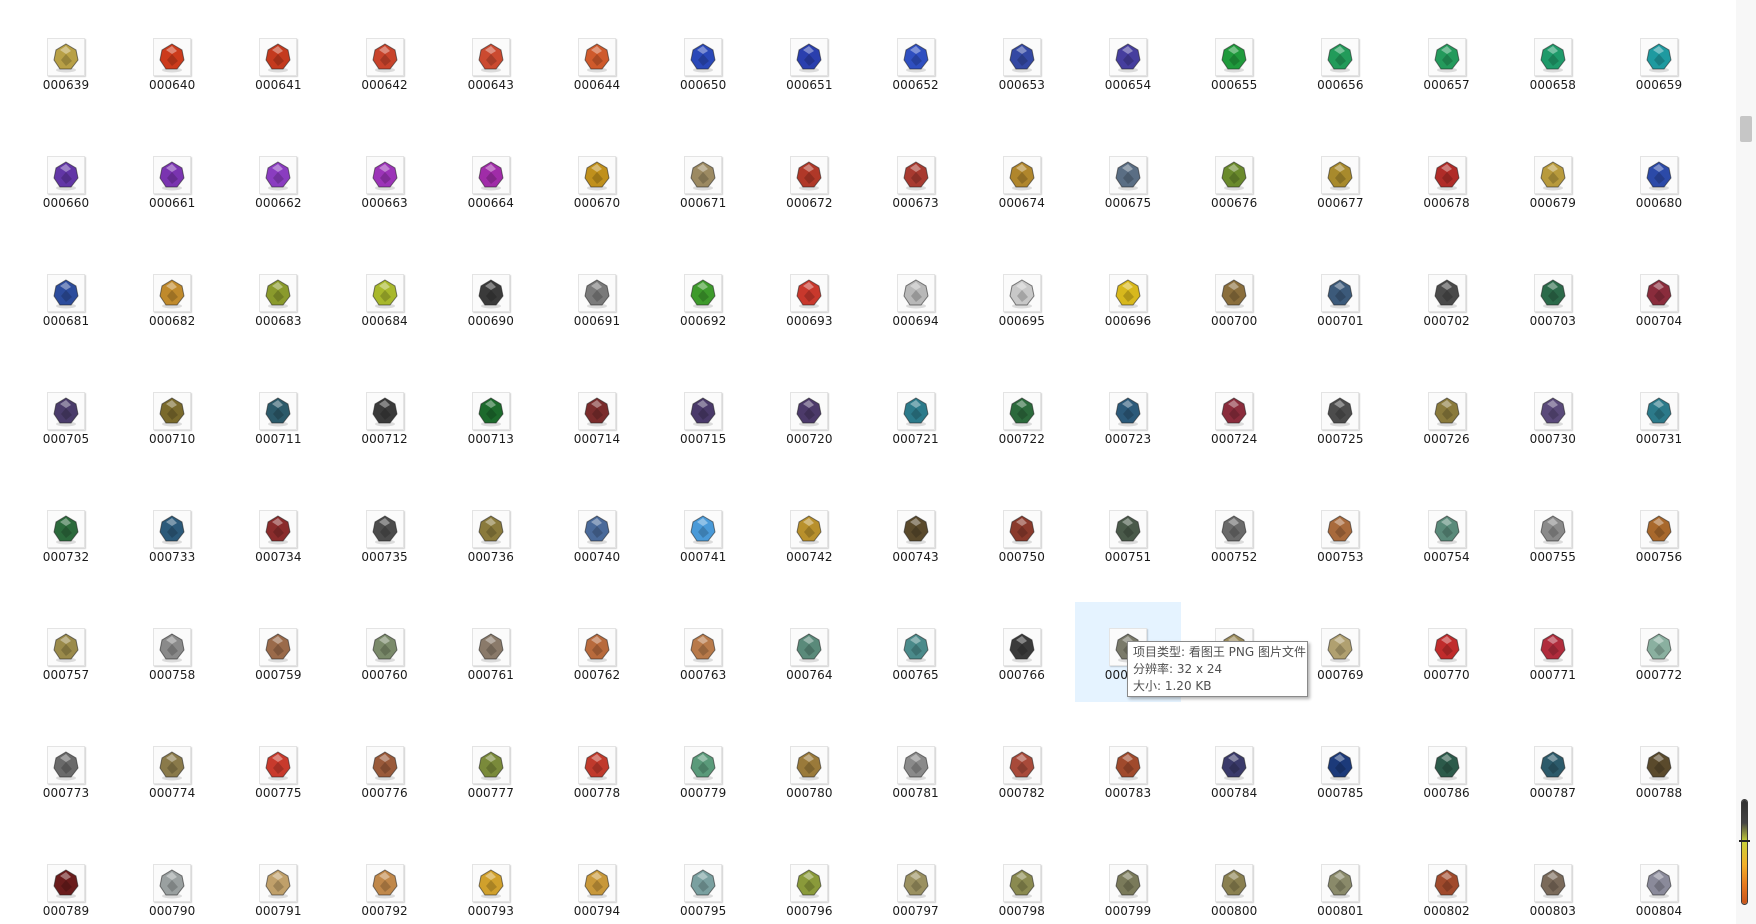 Image resolution: width=1756 pixels, height=924 pixels. Describe the element at coordinates (385, 298) in the screenshot. I see `file-item: 000684` at that location.